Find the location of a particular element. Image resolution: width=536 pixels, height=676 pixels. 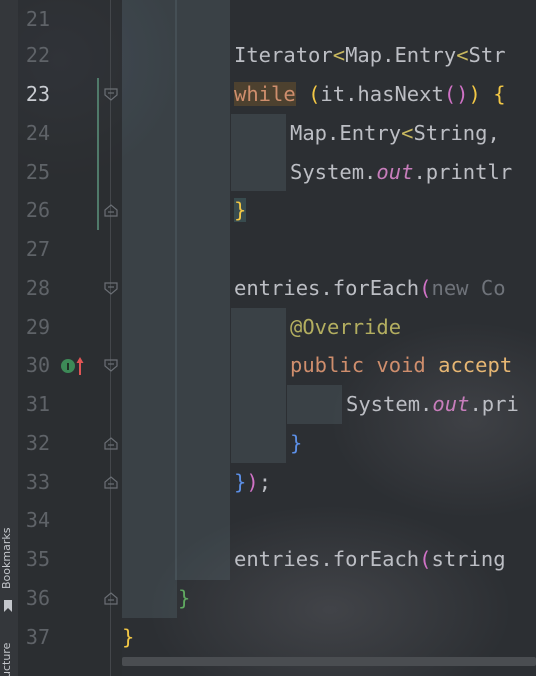

code-line: System.out.pri is located at coordinates (432, 404).